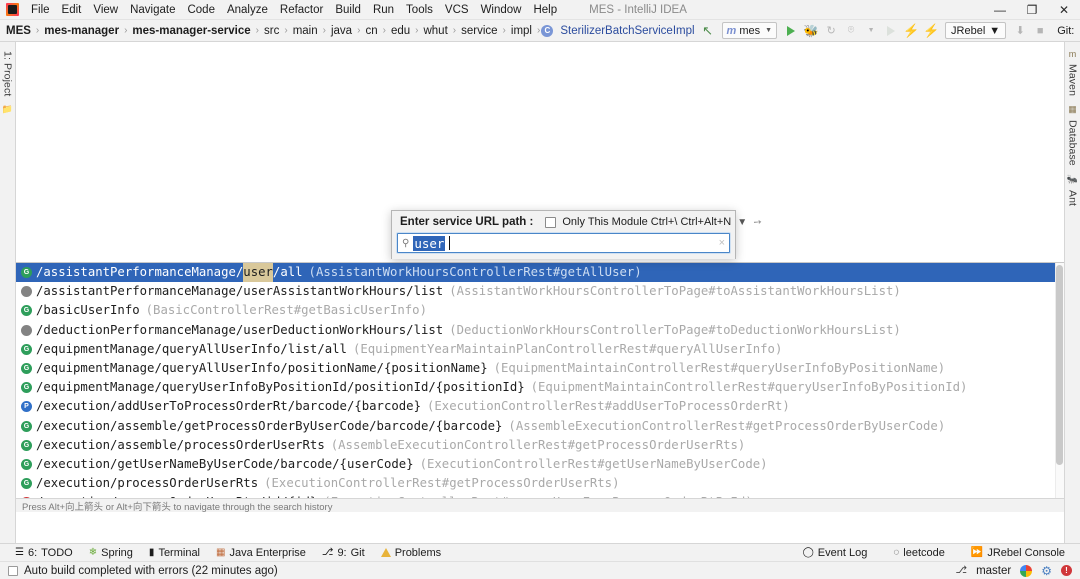 The height and width of the screenshot is (579, 1080). I want to click on result-handler: (BasicControllerRest#getBasicUserInfo), so click(286, 310).